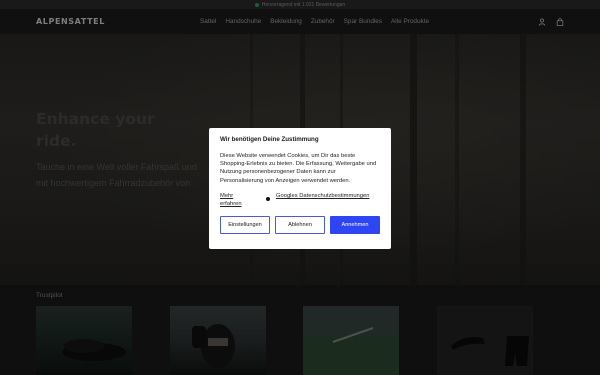  I want to click on accept-button: Annehmen, so click(355, 225).